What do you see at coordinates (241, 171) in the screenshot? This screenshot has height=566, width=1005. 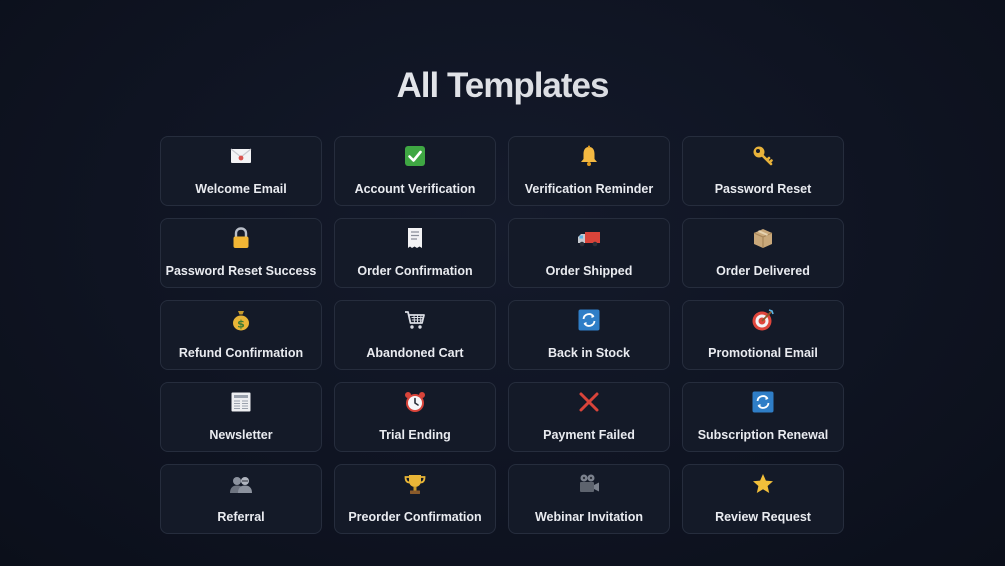 I see `template-card-welcome-email: Welcome Email` at bounding box center [241, 171].